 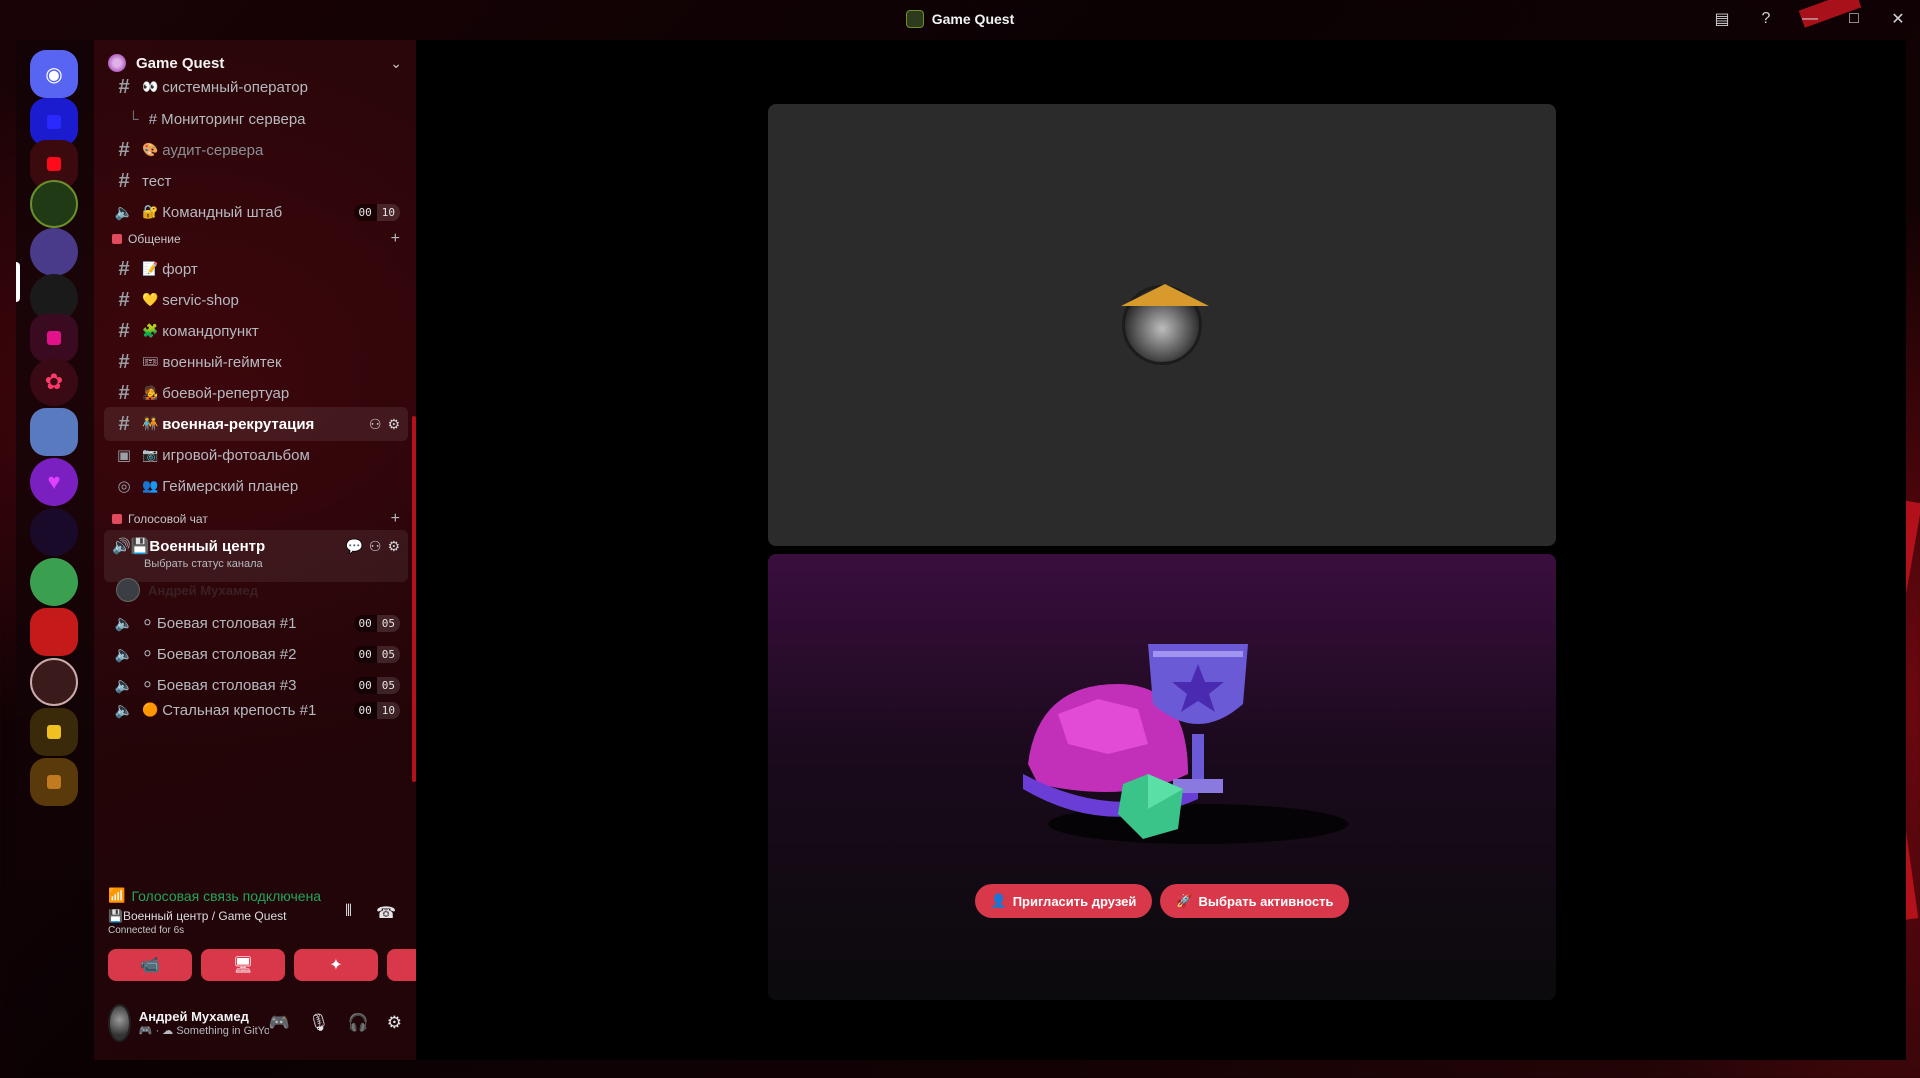 I want to click on thread-label: # Мониторинг сервера, so click(x=227, y=119).